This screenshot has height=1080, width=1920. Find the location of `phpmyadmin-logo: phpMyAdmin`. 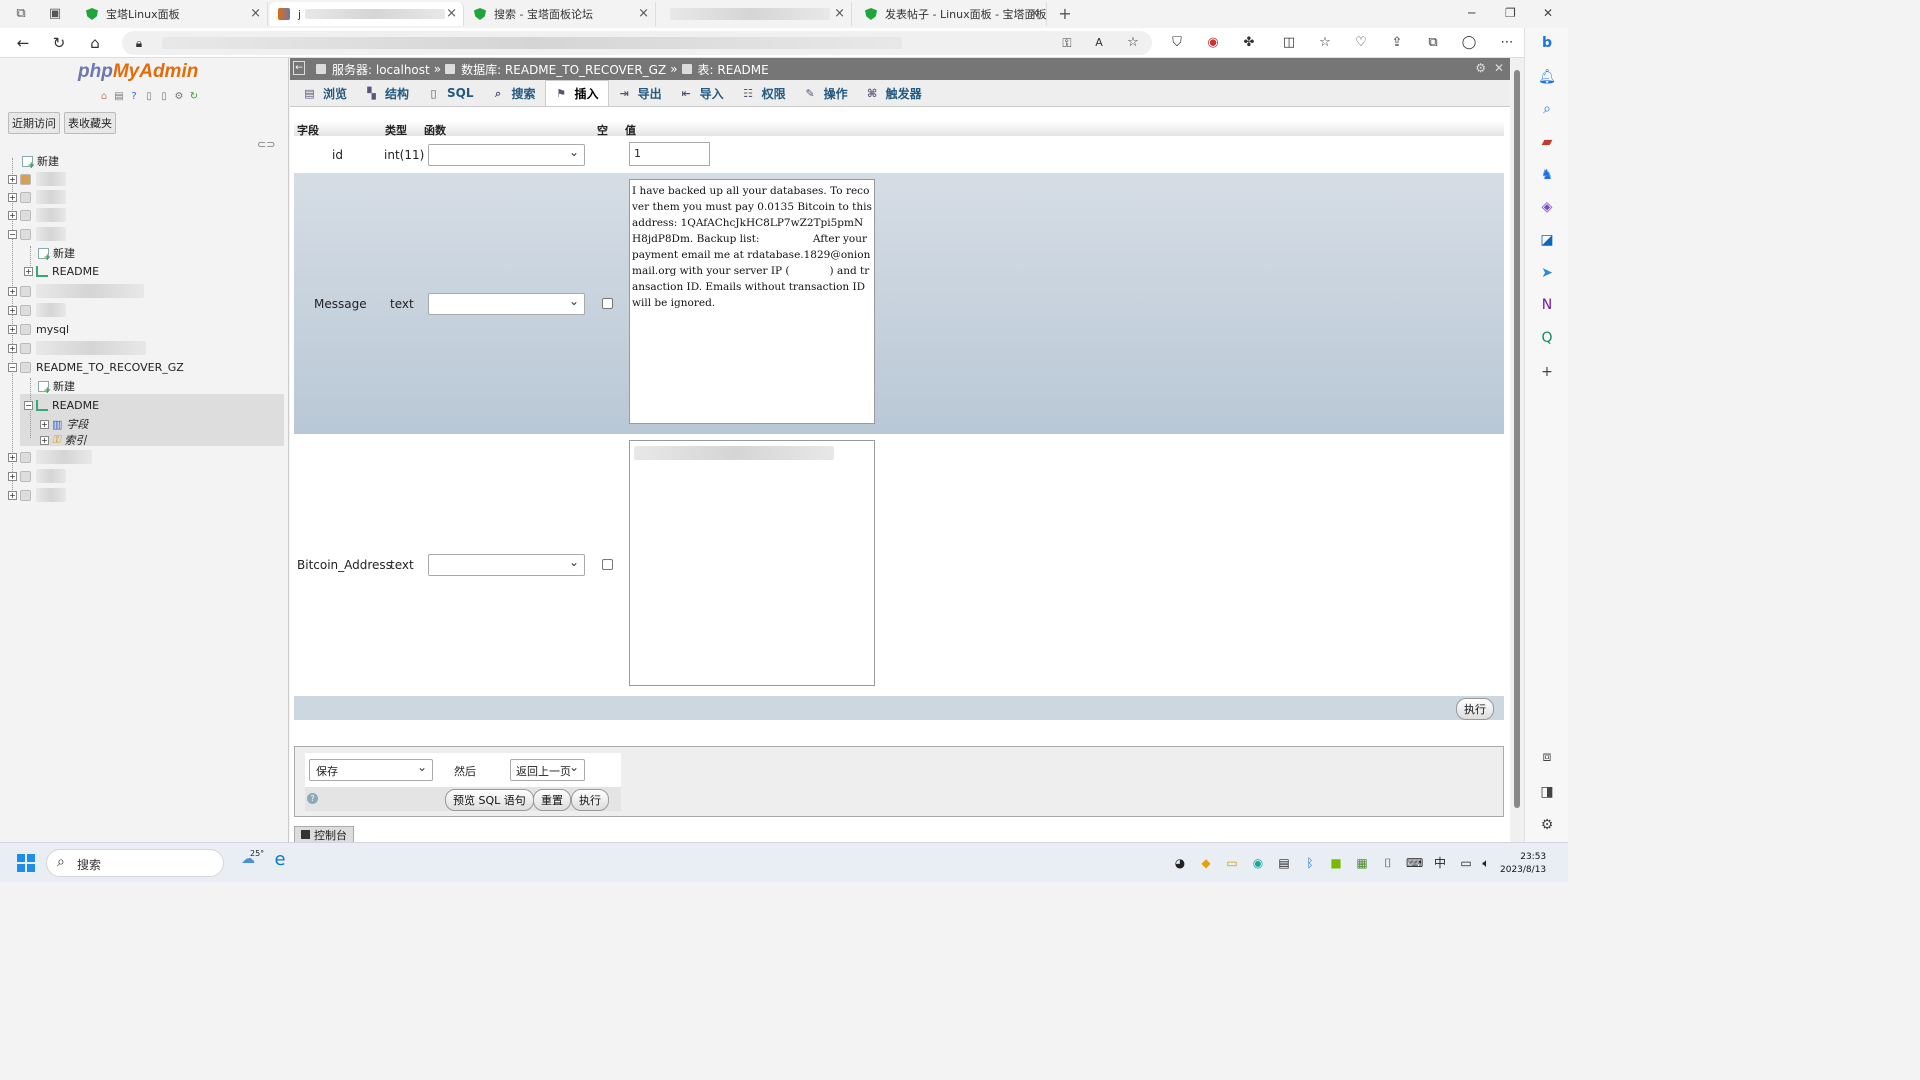

phpmyadmin-logo: phpMyAdmin is located at coordinates (138, 72).